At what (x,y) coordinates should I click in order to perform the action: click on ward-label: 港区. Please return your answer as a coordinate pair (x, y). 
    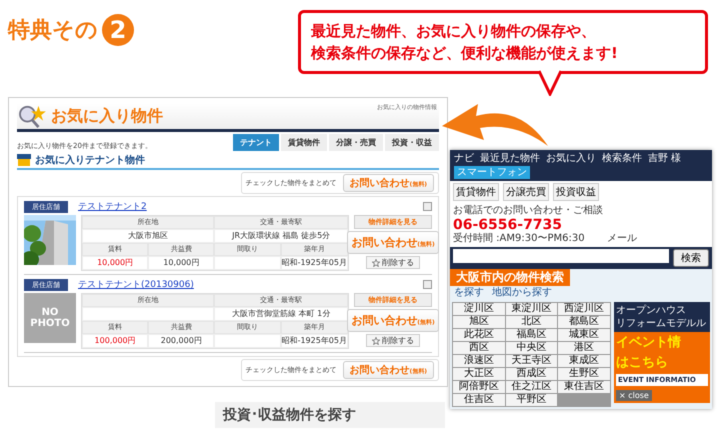
    Looking at the image, I should click on (584, 348).